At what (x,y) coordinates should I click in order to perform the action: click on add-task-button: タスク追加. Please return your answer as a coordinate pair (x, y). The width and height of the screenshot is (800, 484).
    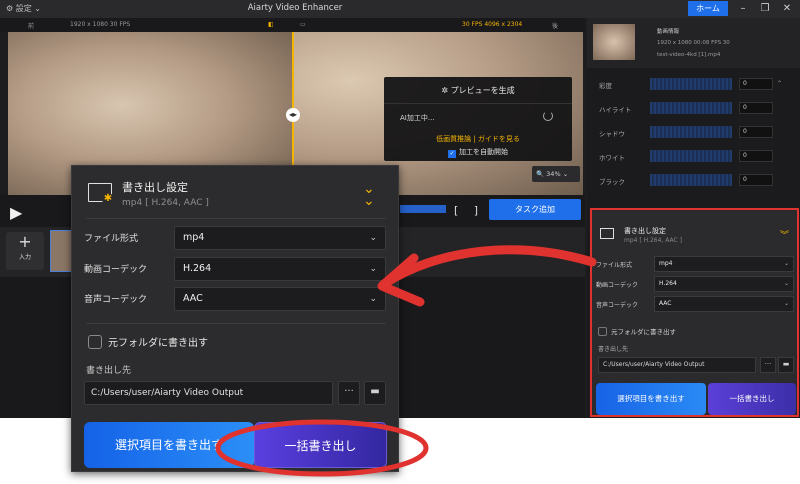
    Looking at the image, I should click on (535, 209).